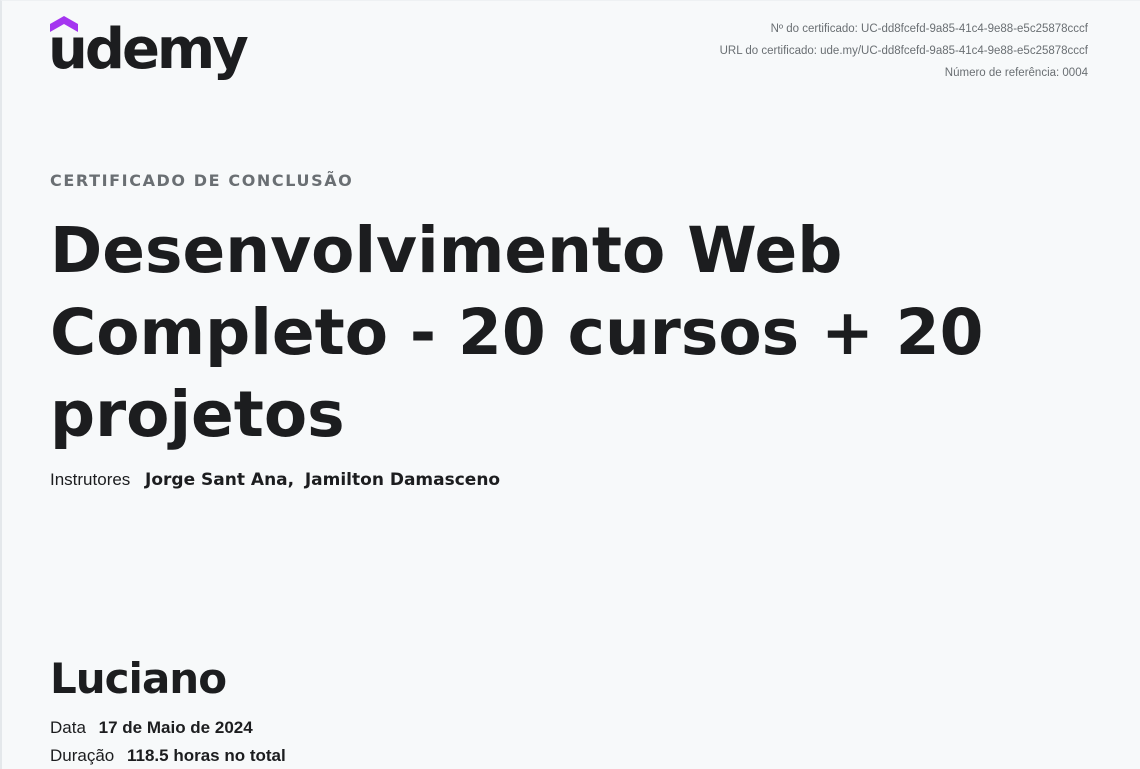 This screenshot has width=1140, height=769. What do you see at coordinates (202, 180) in the screenshot?
I see `certificate-eyebrow: CERTIFICADO DE CONCLUSÃO` at bounding box center [202, 180].